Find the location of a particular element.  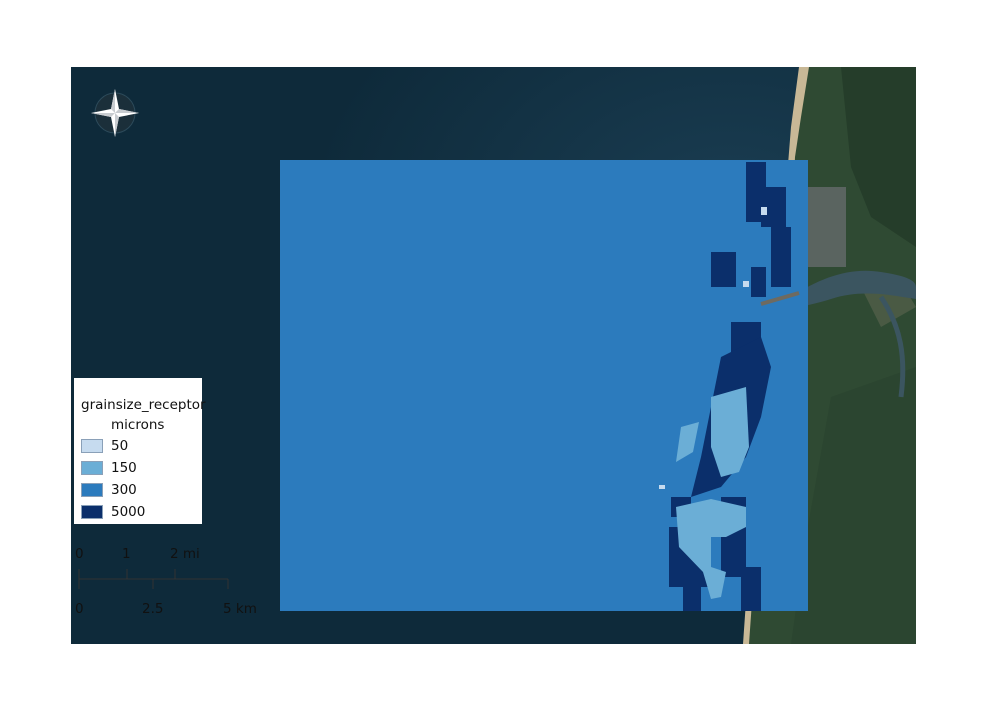

scale-km-5: 5 km is located at coordinates (240, 609).